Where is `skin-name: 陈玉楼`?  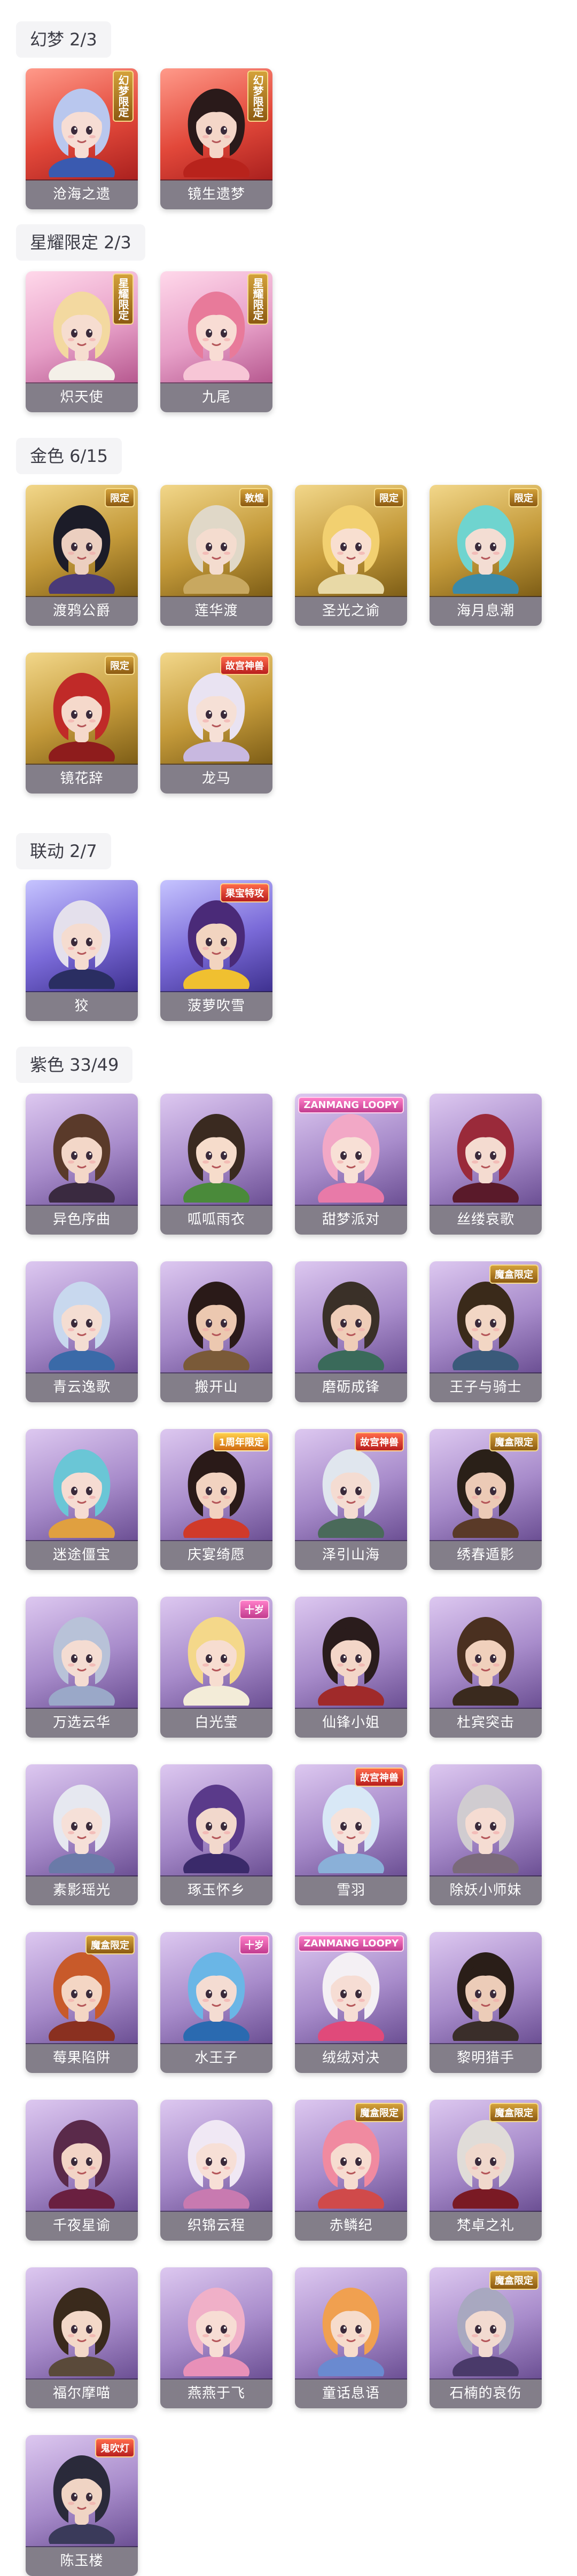
skin-name: 陈玉楼 is located at coordinates (82, 2561).